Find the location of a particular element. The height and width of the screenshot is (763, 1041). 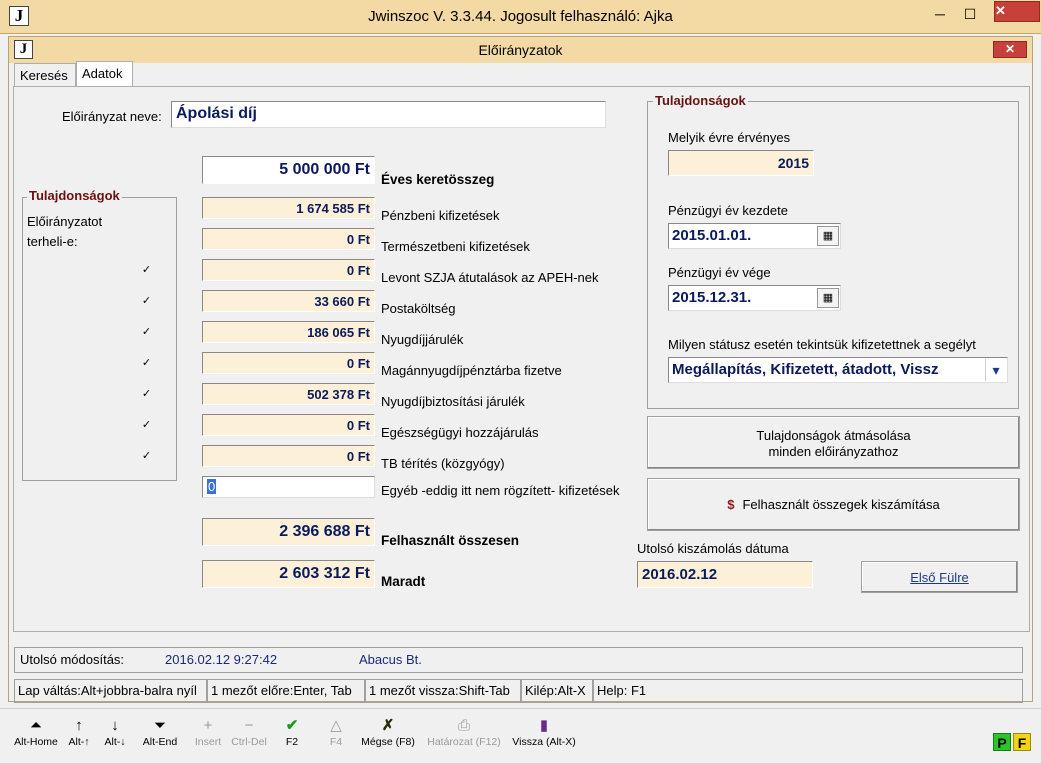

first-record-button: ⏶ Alt-Home is located at coordinates (36, 736).